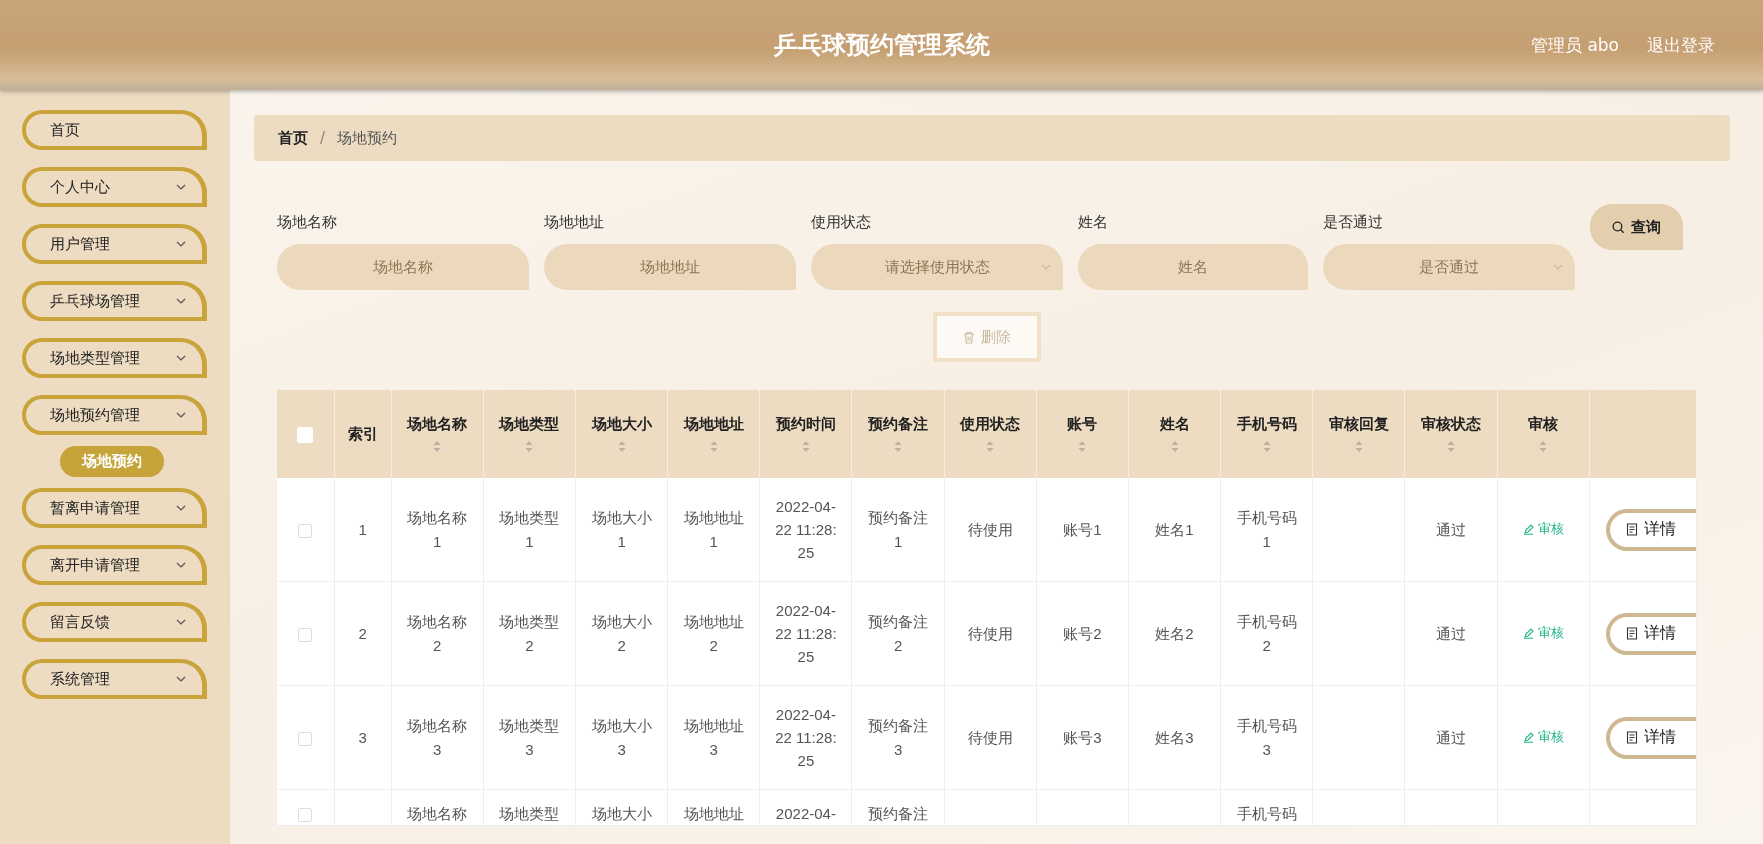 This screenshot has height=844, width=1763. I want to click on table-cell: 手机号码2, so click(1266, 633).